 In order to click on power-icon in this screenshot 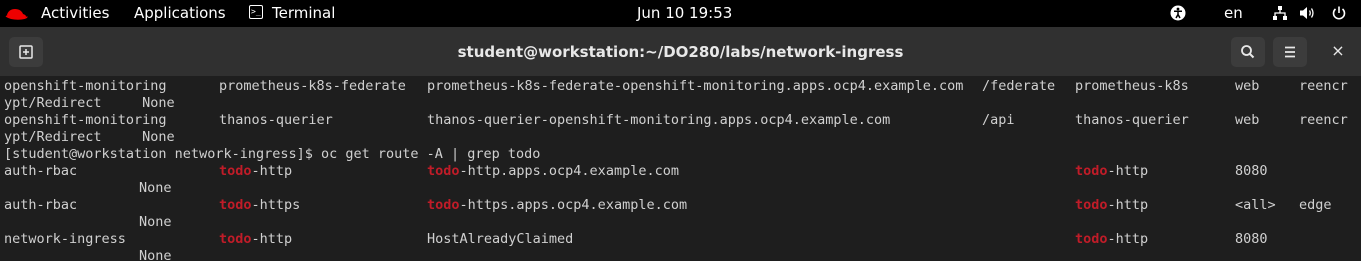, I will do `click(1339, 13)`.